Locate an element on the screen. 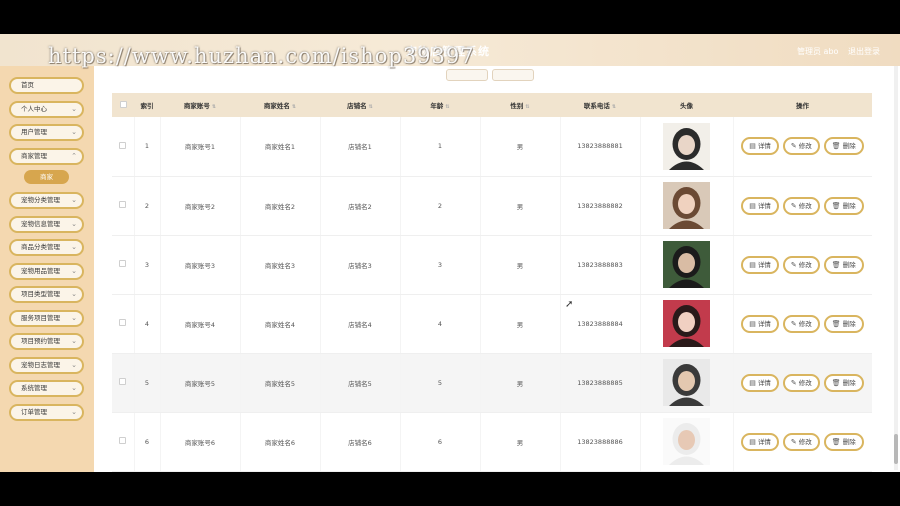 Image resolution: width=900 pixels, height=506 pixels. edit-label: 修改 is located at coordinates (805, 441).